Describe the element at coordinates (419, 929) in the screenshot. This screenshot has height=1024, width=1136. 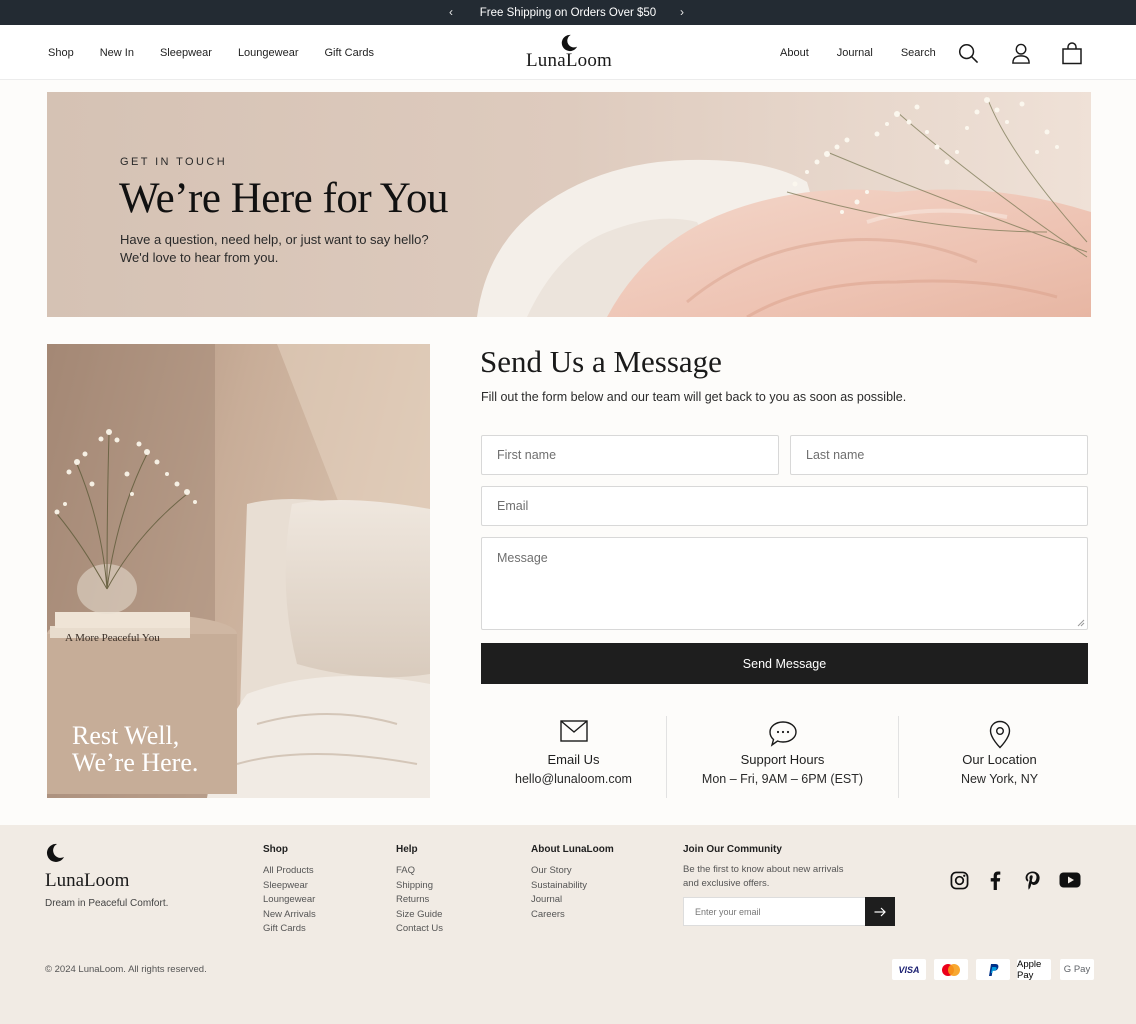
I see `footer-link: Contact Us` at that location.